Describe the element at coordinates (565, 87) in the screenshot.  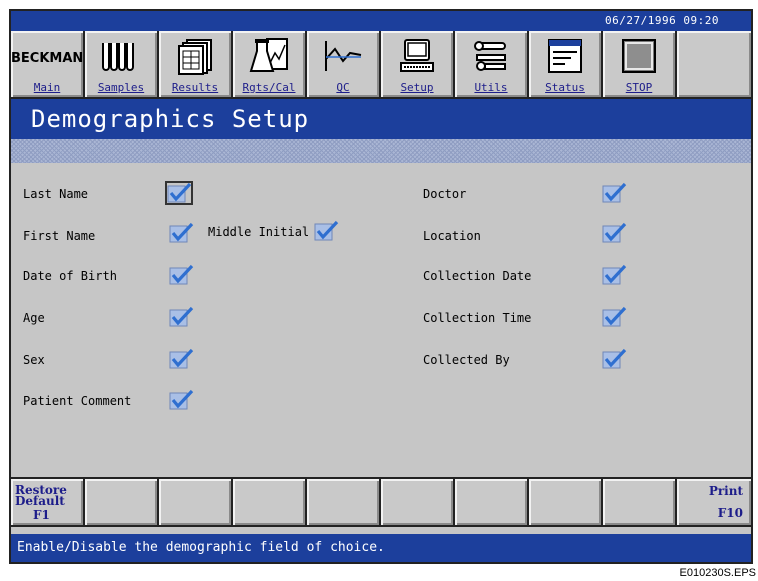
I see `status-button-label: Status` at that location.